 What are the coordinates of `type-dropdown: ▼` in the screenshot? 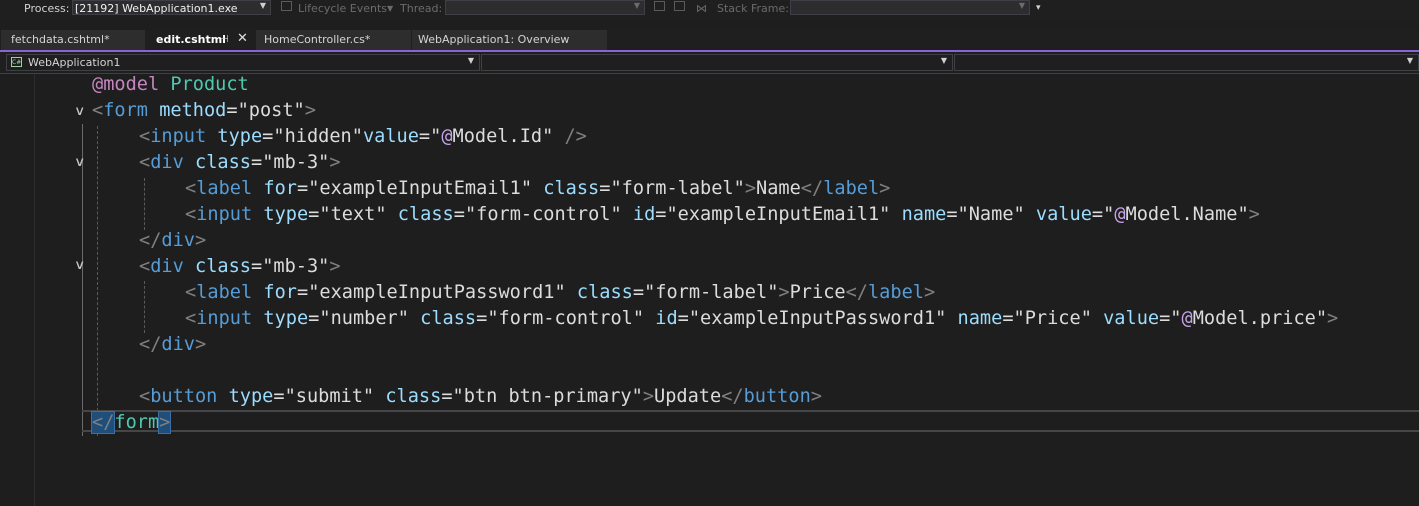 It's located at (717, 62).